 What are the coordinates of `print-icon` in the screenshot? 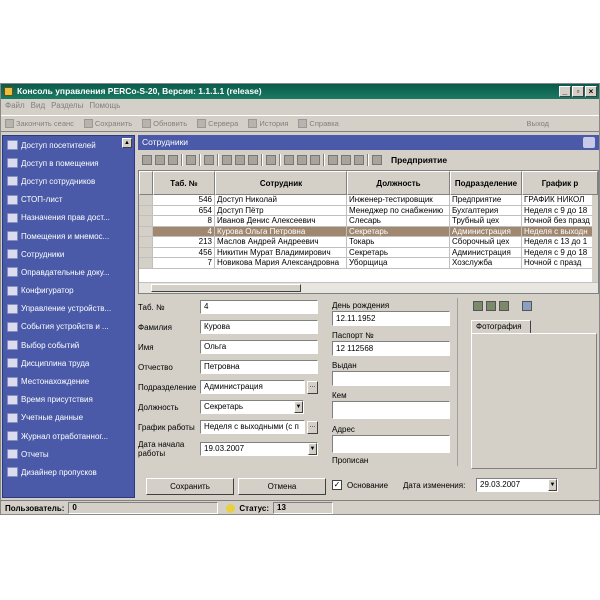 It's located at (333, 160).